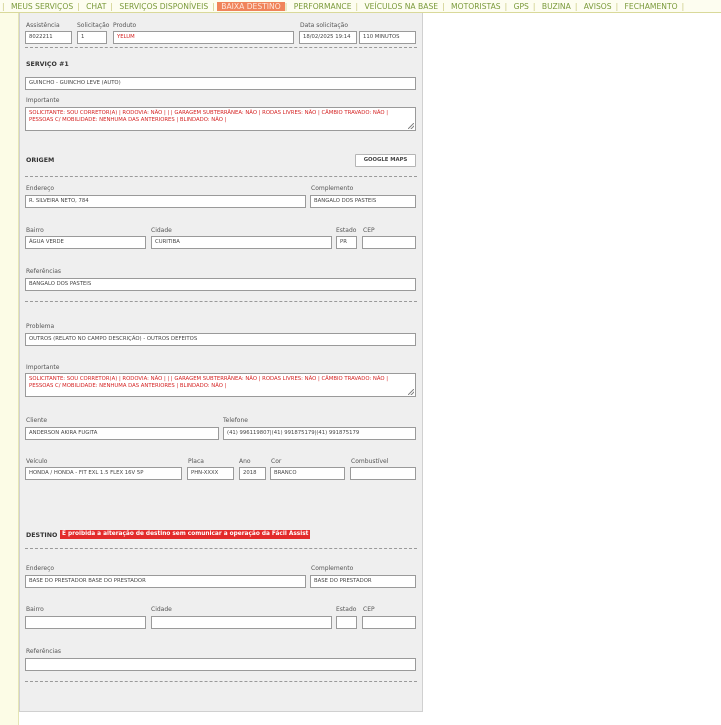 The image size is (721, 725). Describe the element at coordinates (40, 188) in the screenshot. I see `origem-endereco-label: Endereço` at that location.